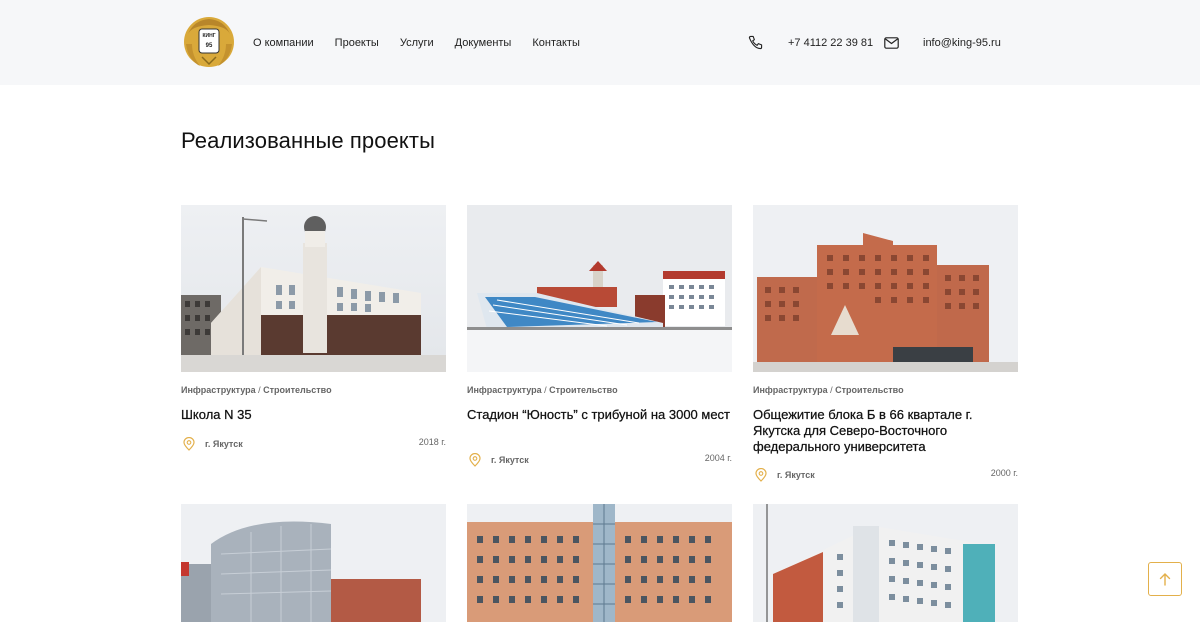  Describe the element at coordinates (483, 43) in the screenshot. I see `nav-item-documents: Документы` at that location.